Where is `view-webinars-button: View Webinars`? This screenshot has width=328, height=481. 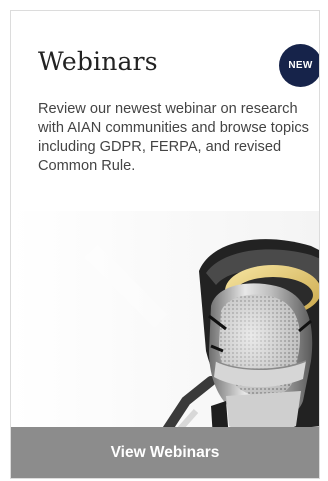 view-webinars-button: View Webinars is located at coordinates (165, 452).